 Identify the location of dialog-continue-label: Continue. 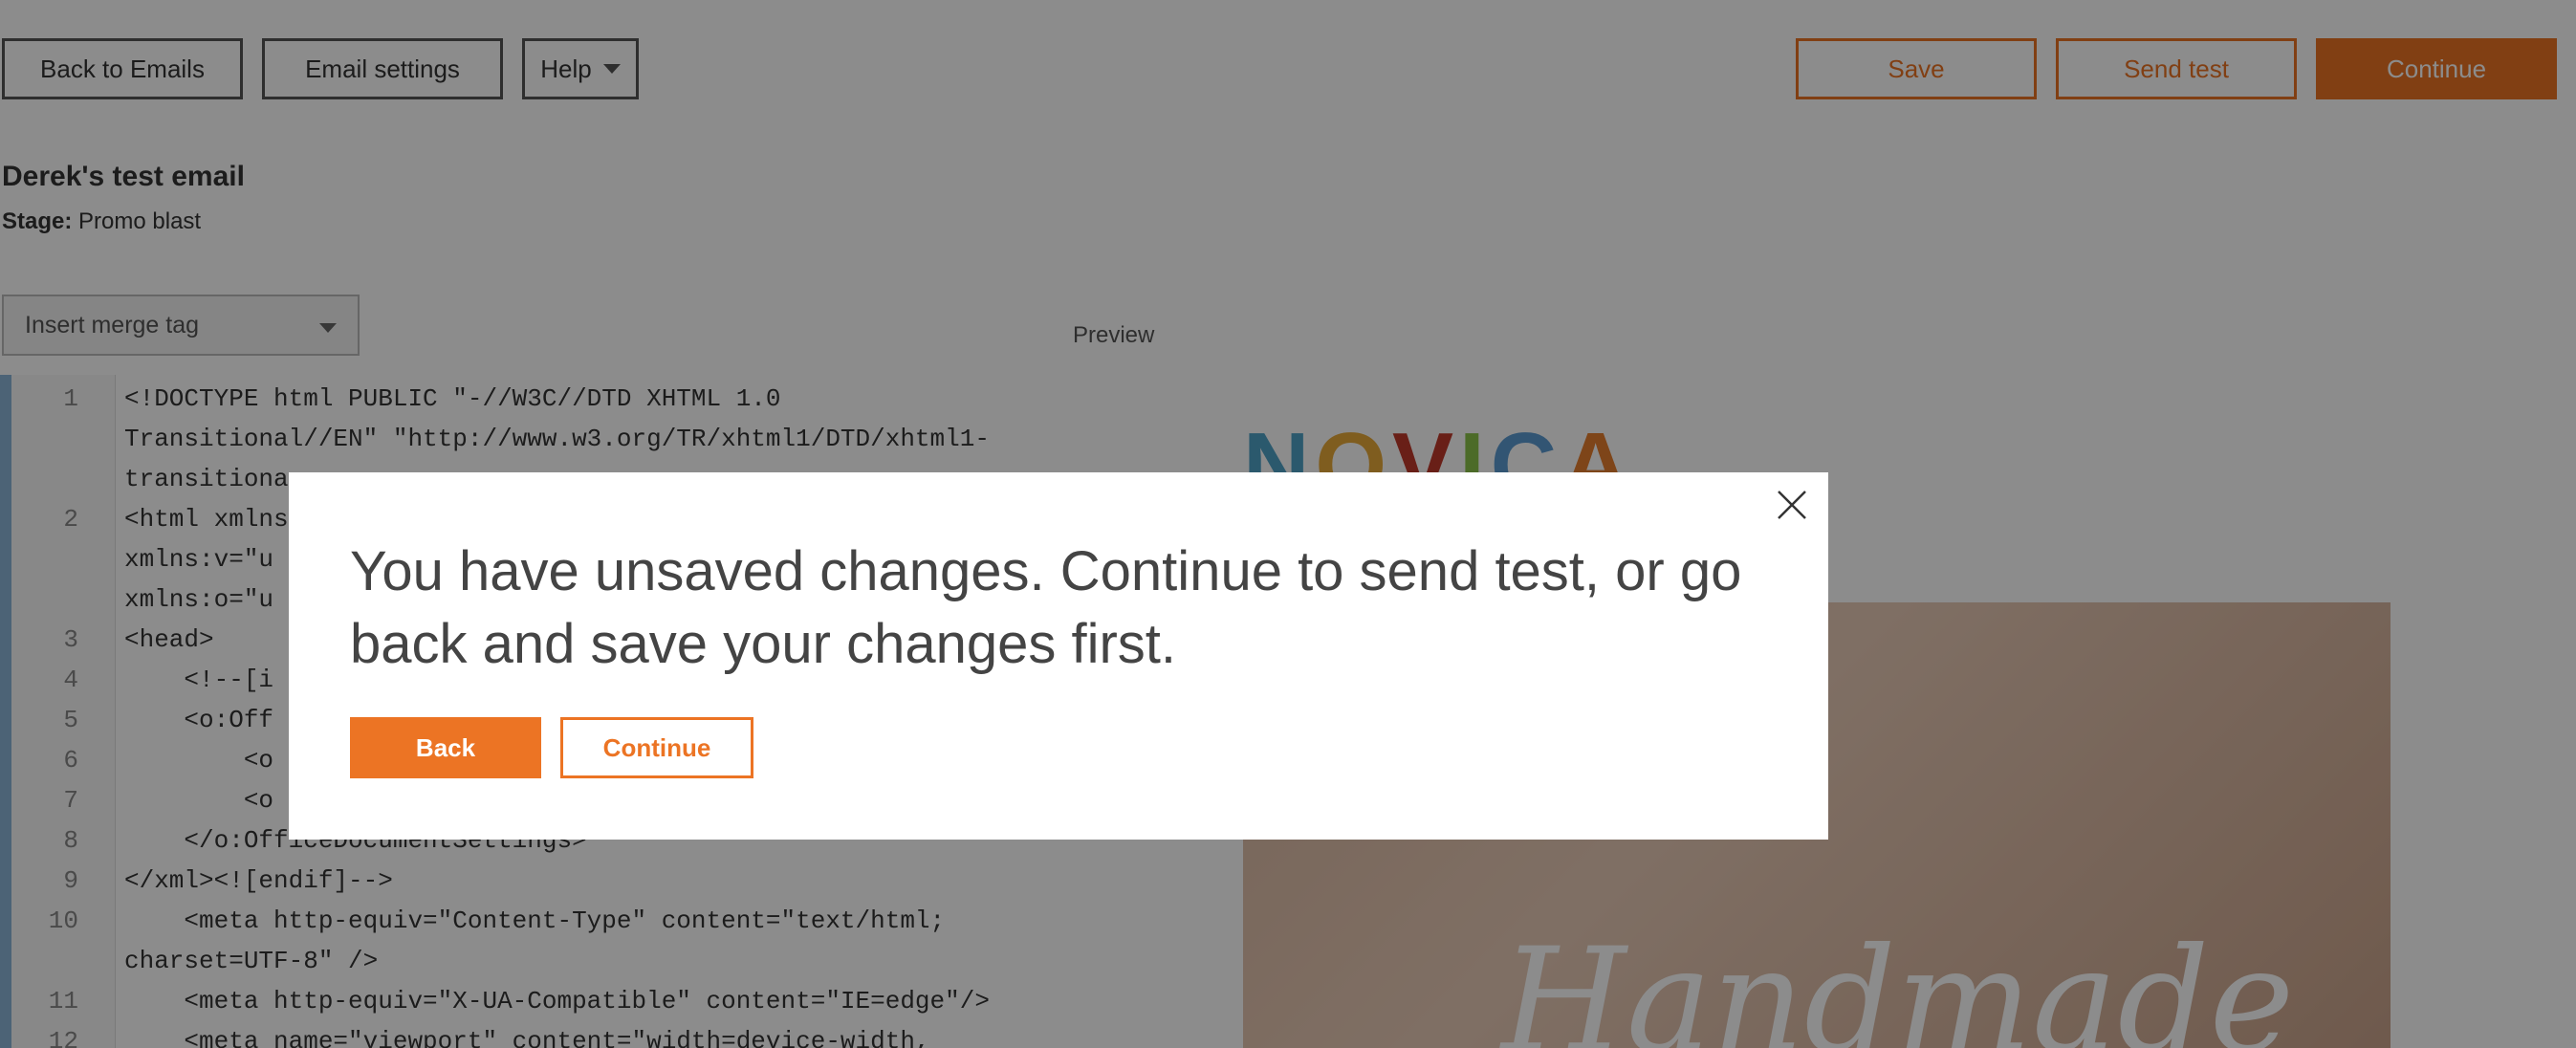
(656, 747).